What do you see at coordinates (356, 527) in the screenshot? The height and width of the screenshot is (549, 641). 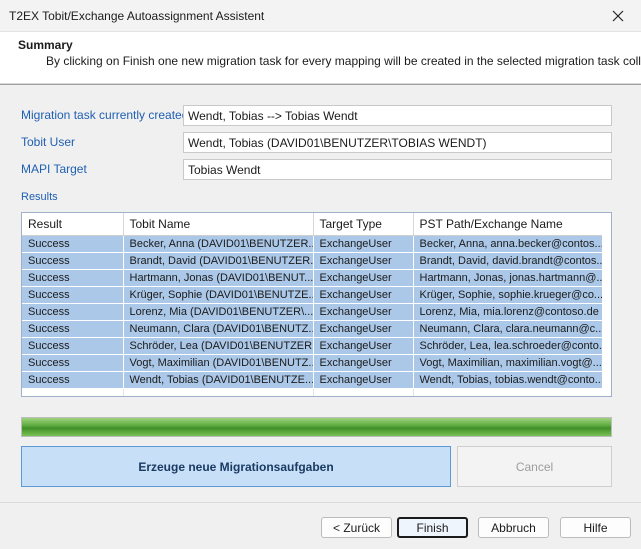 I see `back-button: < Zurück` at bounding box center [356, 527].